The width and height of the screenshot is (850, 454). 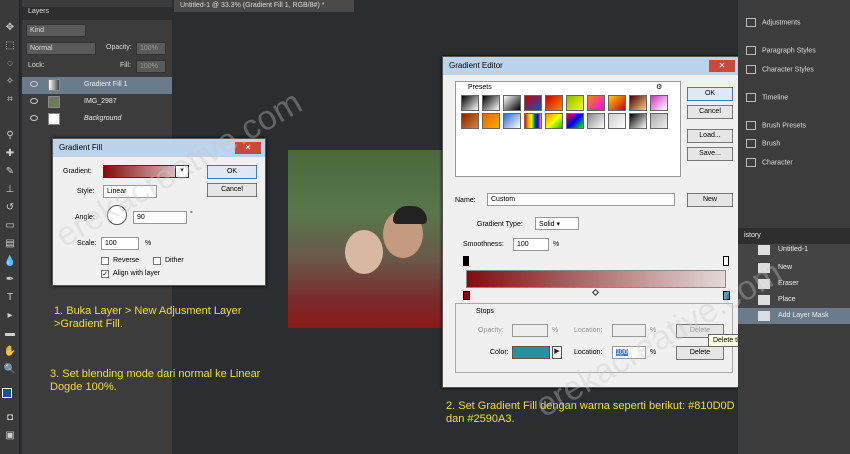 I want to click on location-label: Location:, so click(x=588, y=330).